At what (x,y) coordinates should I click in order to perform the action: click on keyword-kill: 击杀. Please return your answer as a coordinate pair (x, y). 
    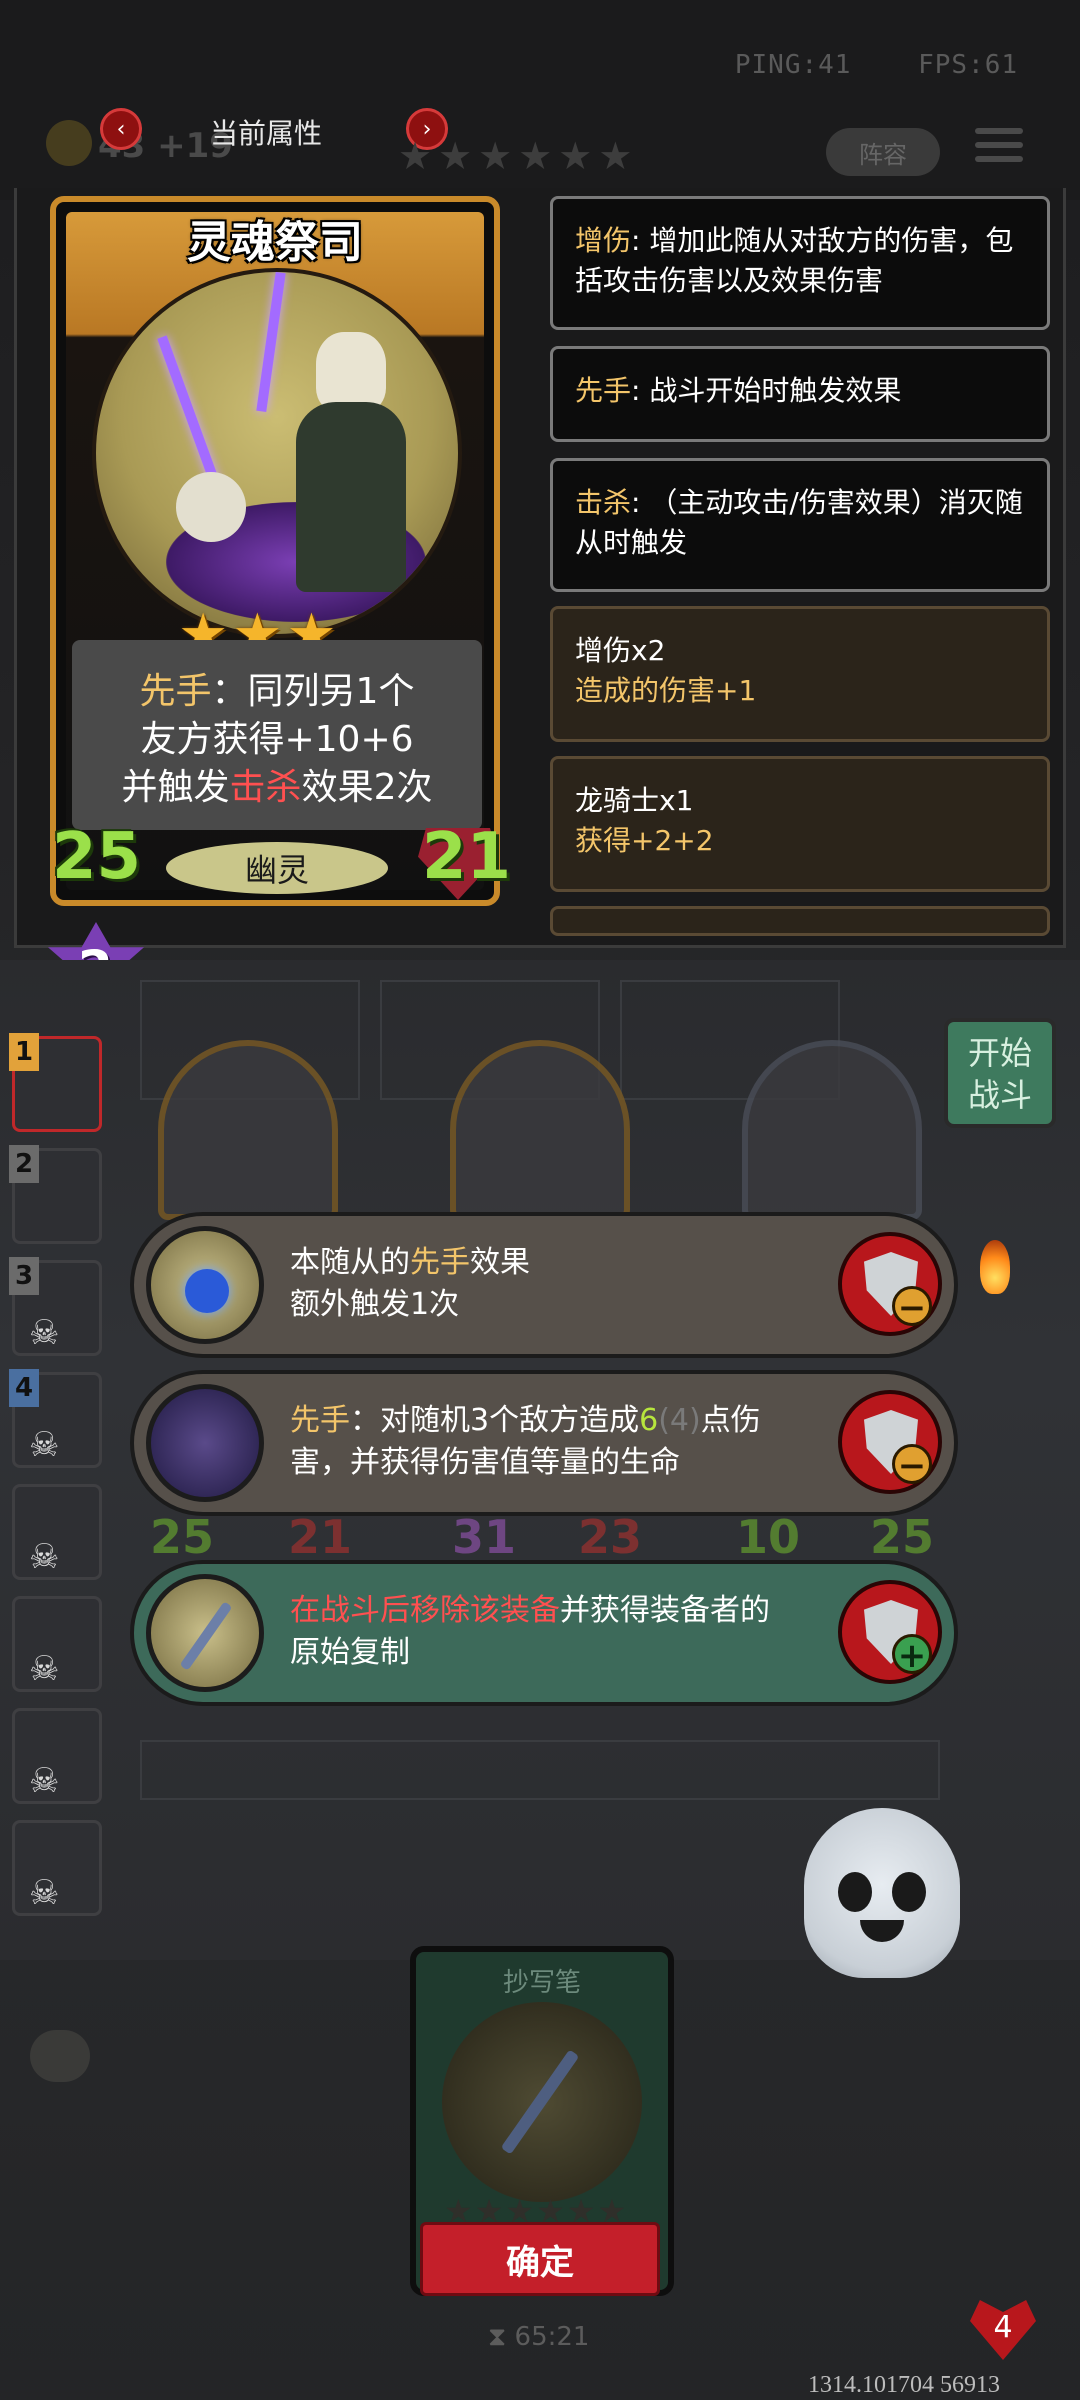
    Looking at the image, I should click on (265, 787).